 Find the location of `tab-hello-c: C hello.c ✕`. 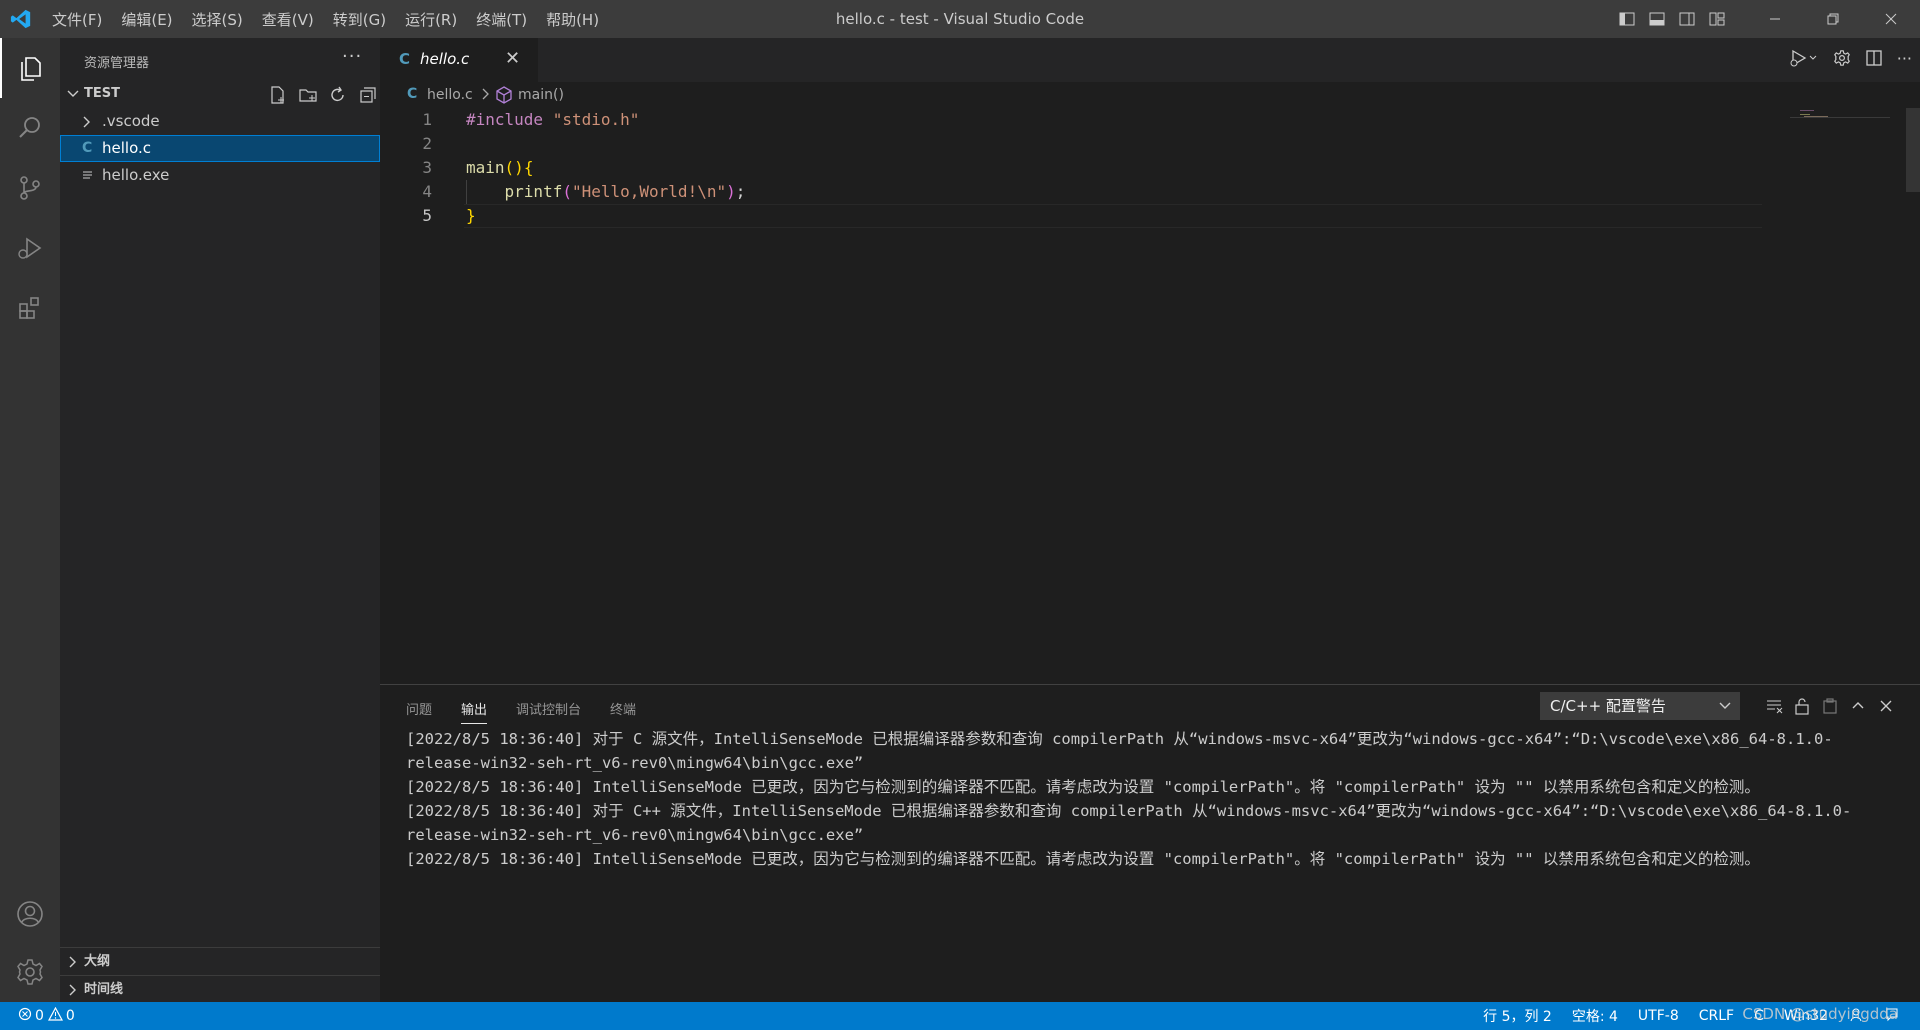

tab-hello-c: C hello.c ✕ is located at coordinates (459, 60).